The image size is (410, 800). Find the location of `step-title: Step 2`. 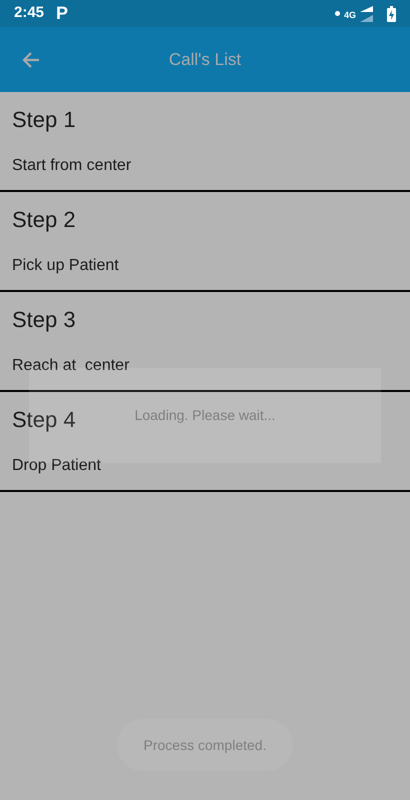

step-title: Step 2 is located at coordinates (44, 220).